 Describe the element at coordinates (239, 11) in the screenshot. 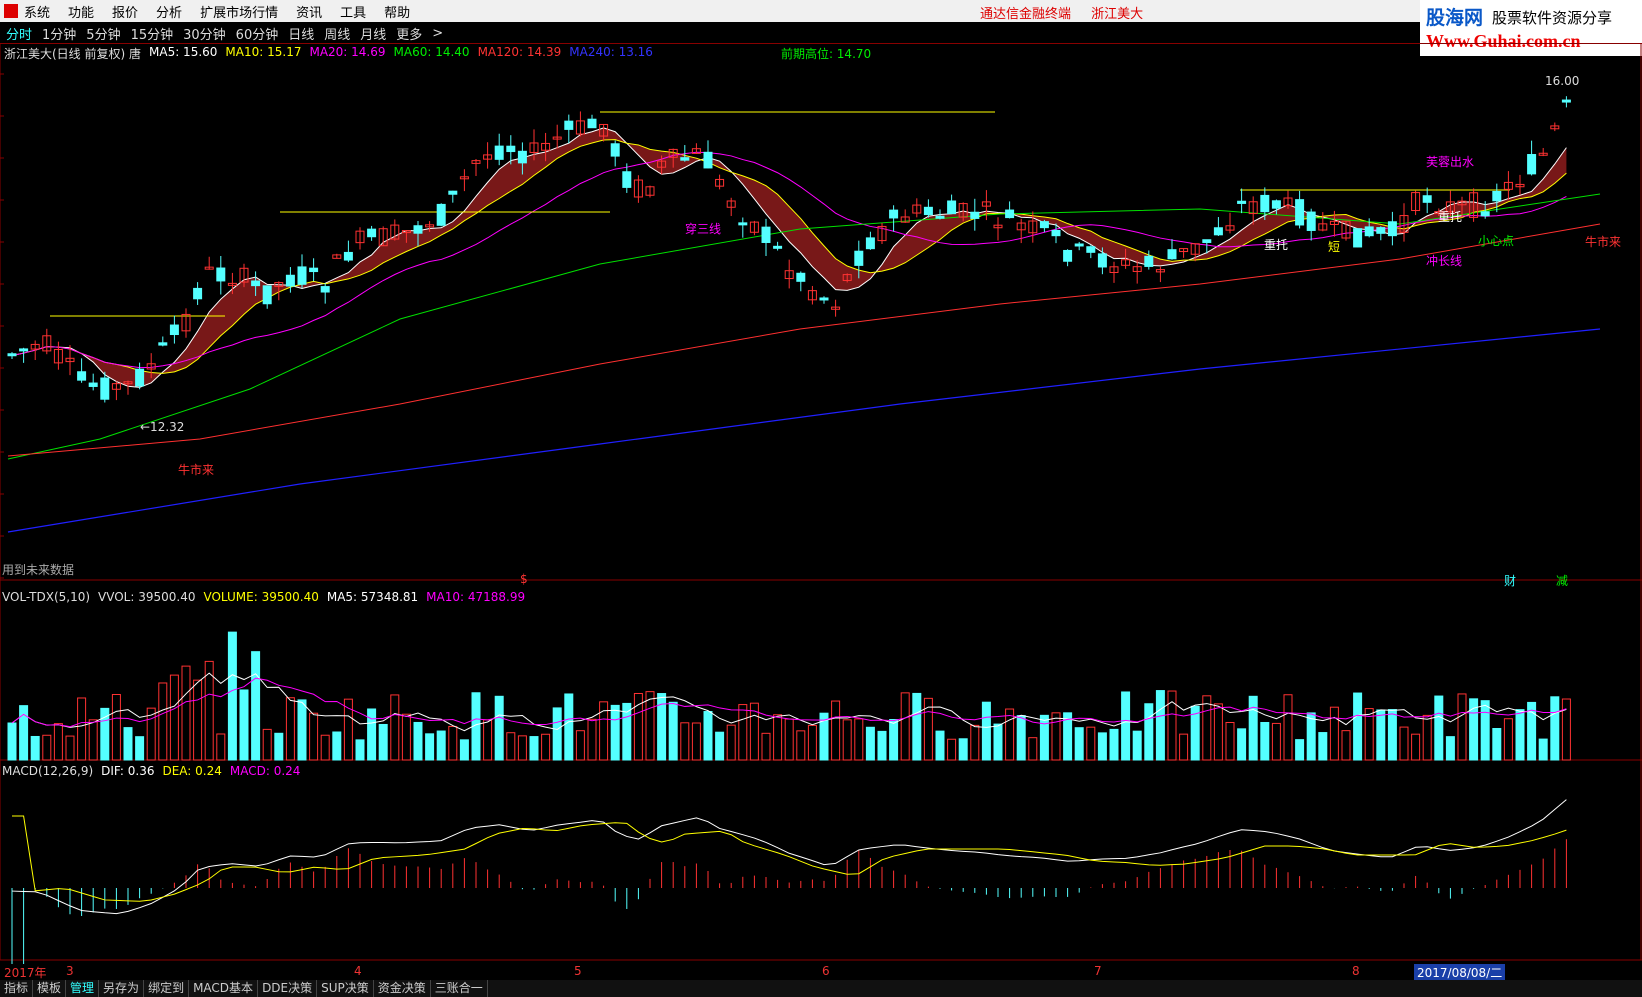

I see `menu-extended-market: 扩展市场行情` at that location.